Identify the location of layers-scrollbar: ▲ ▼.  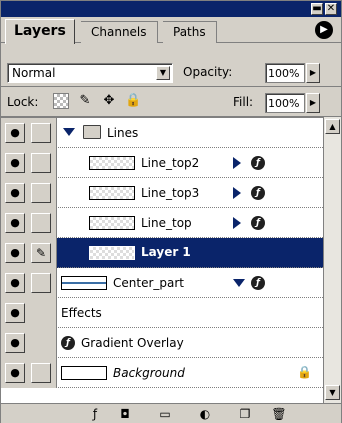
(332, 260).